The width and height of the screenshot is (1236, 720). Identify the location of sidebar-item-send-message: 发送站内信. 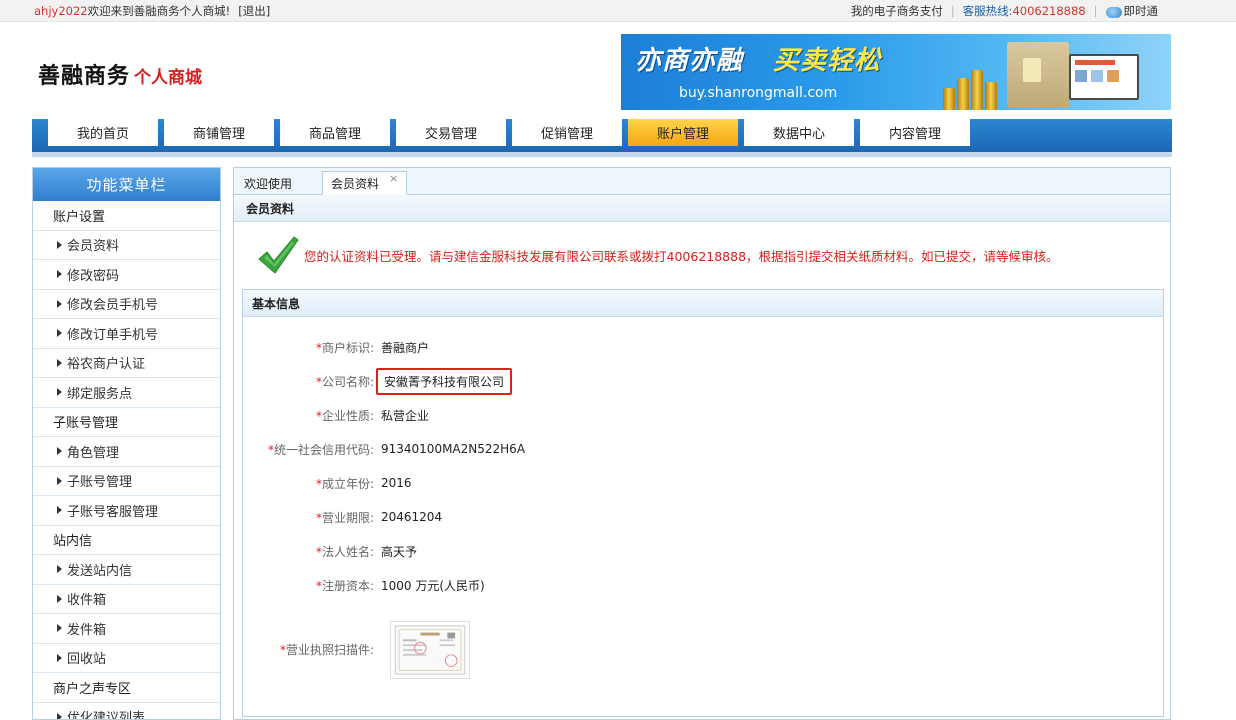
(126, 570).